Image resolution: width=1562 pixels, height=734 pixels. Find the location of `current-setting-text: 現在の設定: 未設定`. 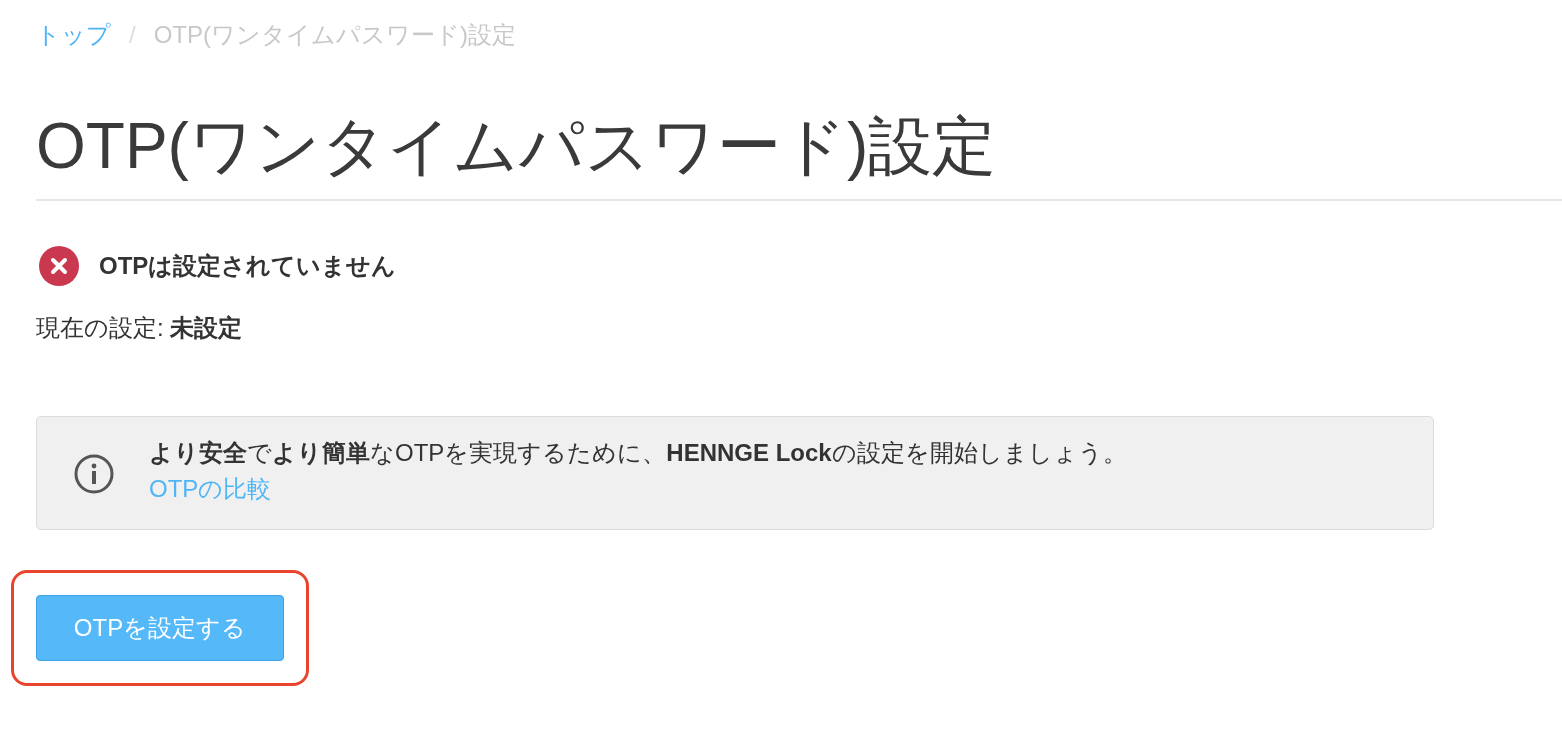

current-setting-text: 現在の設定: 未設定 is located at coordinates (140, 328).